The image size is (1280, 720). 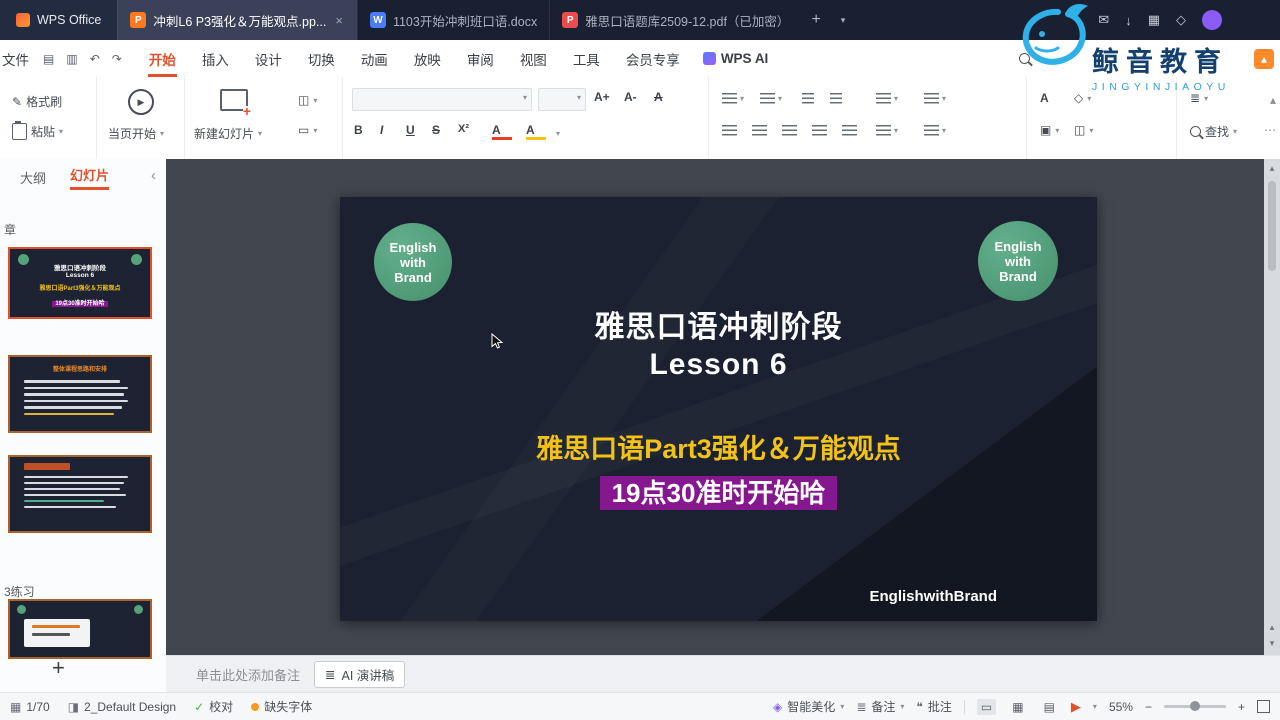 I want to click on tab-list-chevron-icon: ▾, so click(x=843, y=20).